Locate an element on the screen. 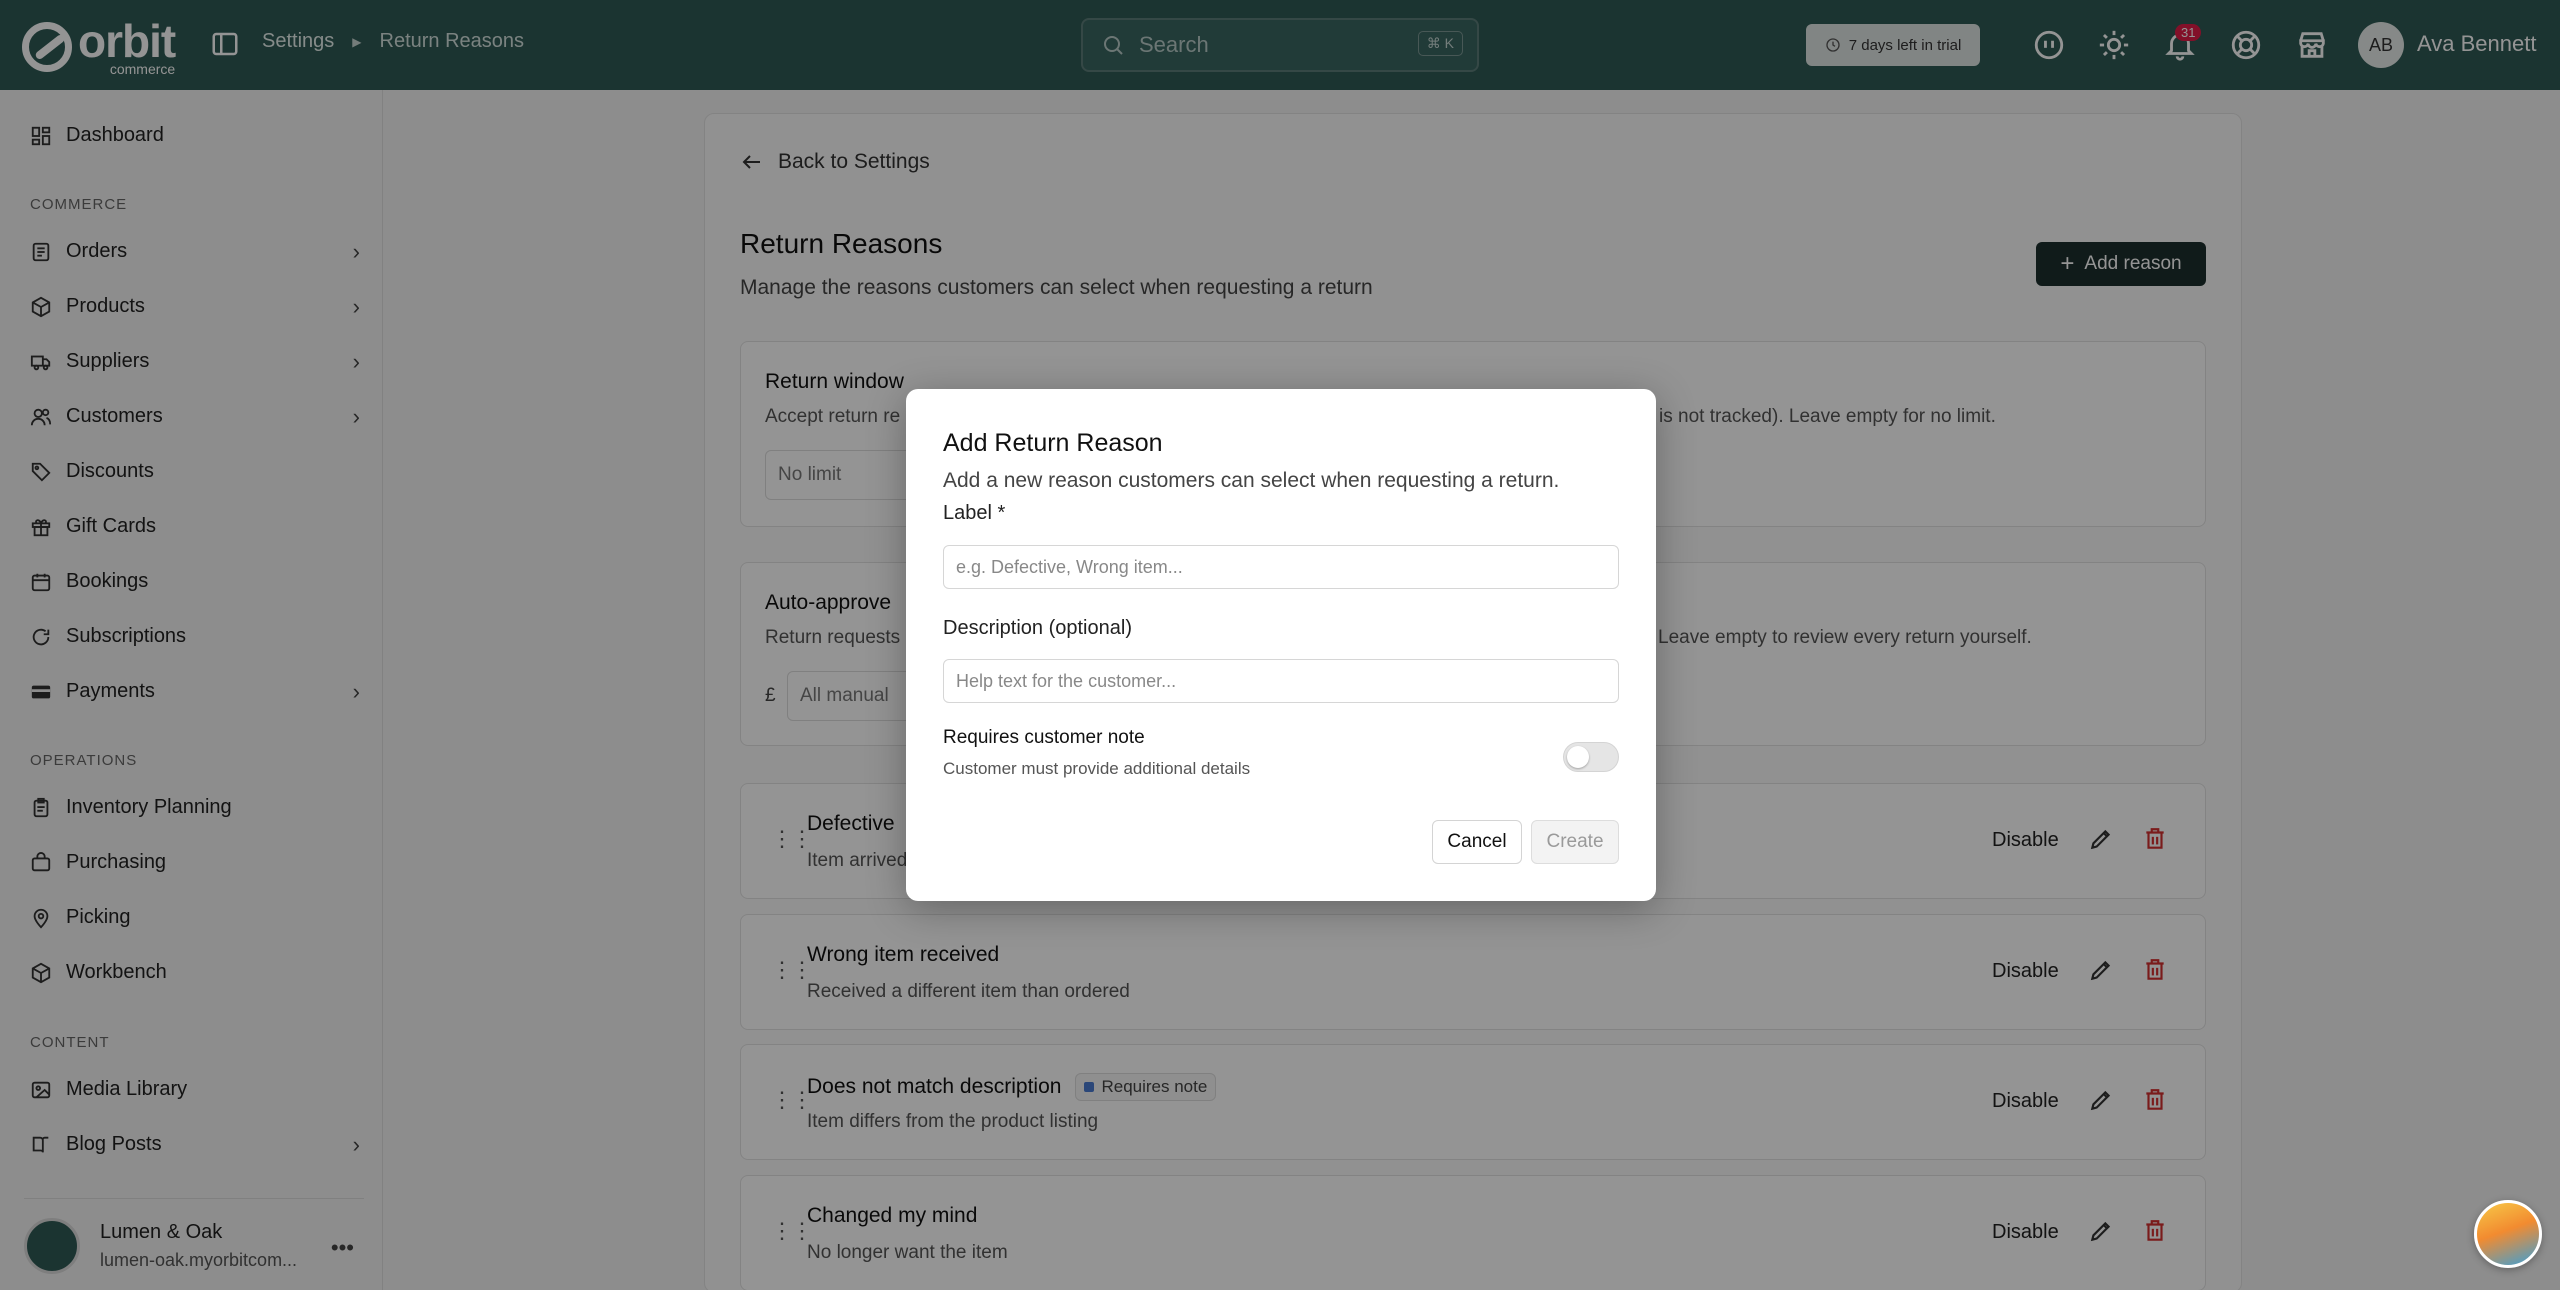 The image size is (2560, 1290). requires-note-help: Customer must provide additional details is located at coordinates (1097, 768).